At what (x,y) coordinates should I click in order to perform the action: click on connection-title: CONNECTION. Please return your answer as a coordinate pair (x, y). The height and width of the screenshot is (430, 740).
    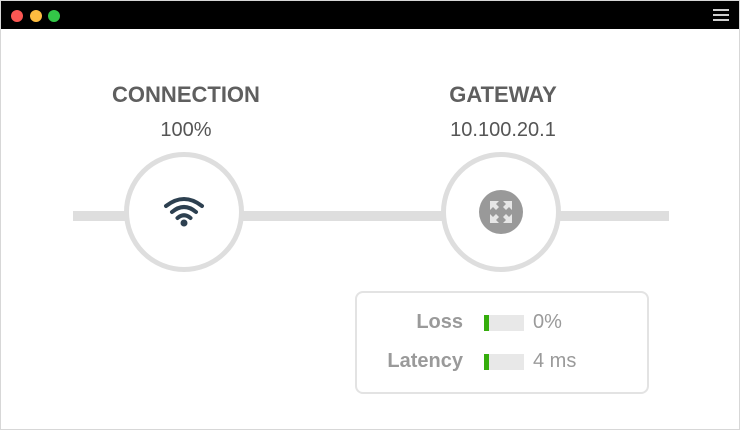
    Looking at the image, I should click on (186, 94).